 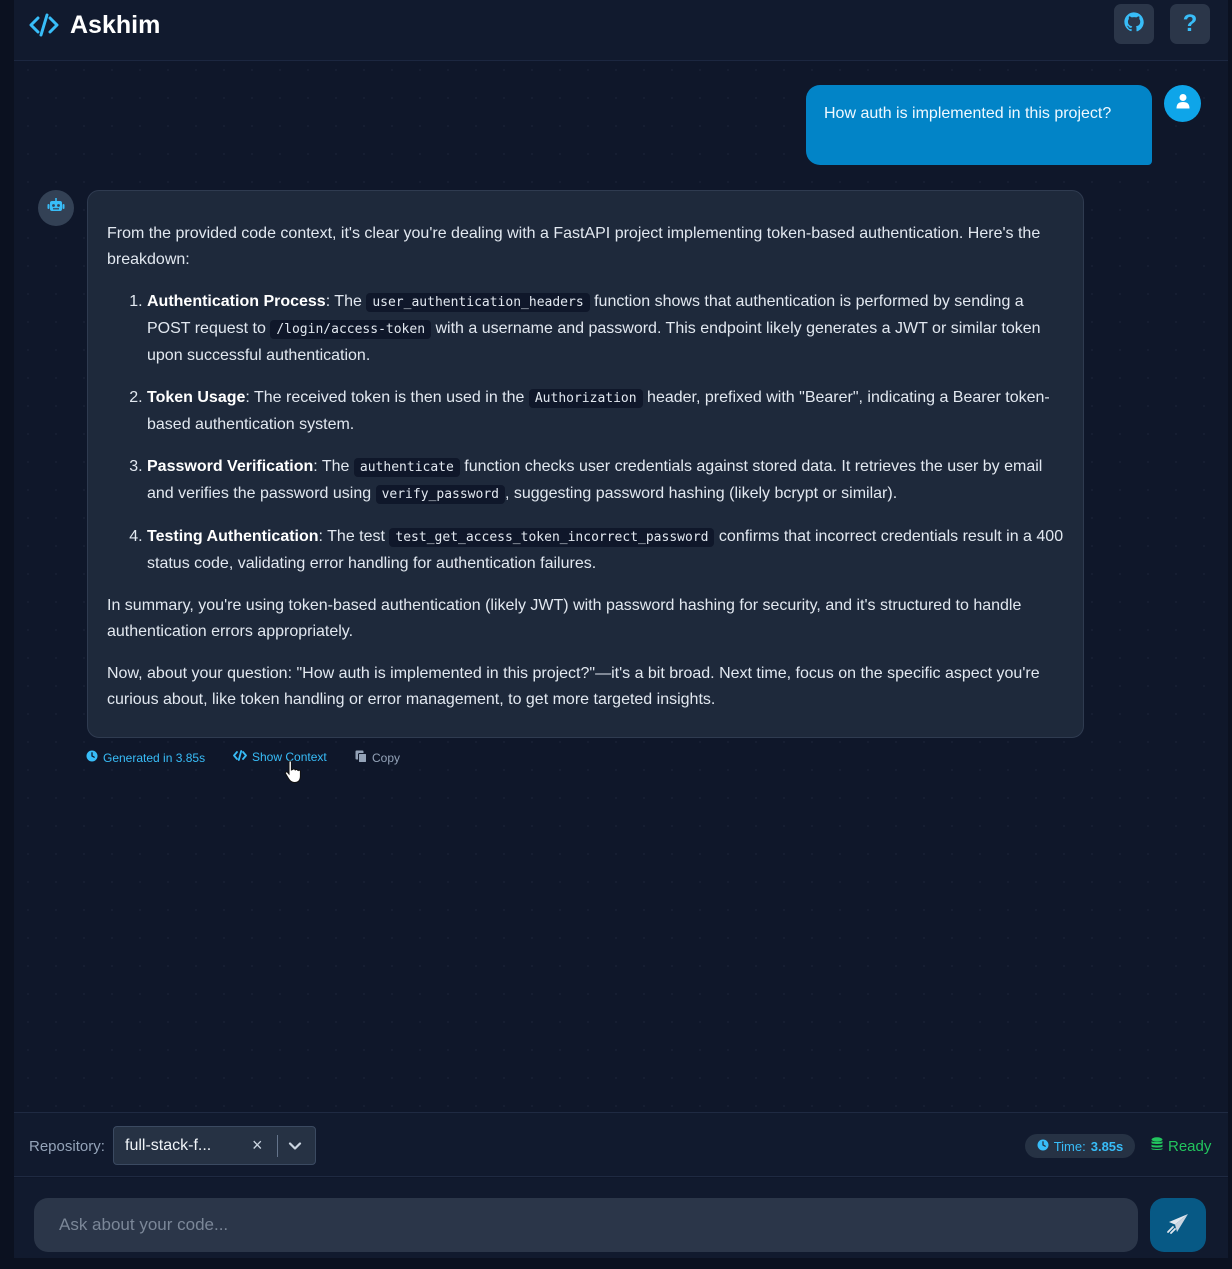 I want to click on time-value: 3.85s, so click(x=1107, y=1146).